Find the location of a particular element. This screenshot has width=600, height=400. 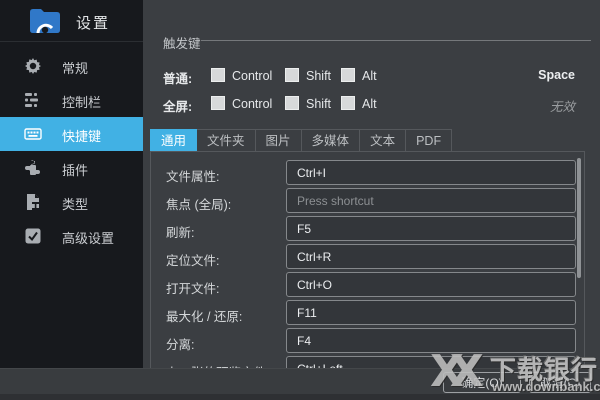

control-bar-icon is located at coordinates (33, 100).